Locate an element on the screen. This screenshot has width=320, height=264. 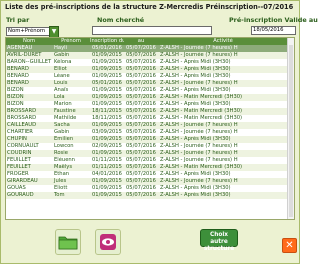
col-header-activite: Activité is located at coordinates (223, 41).